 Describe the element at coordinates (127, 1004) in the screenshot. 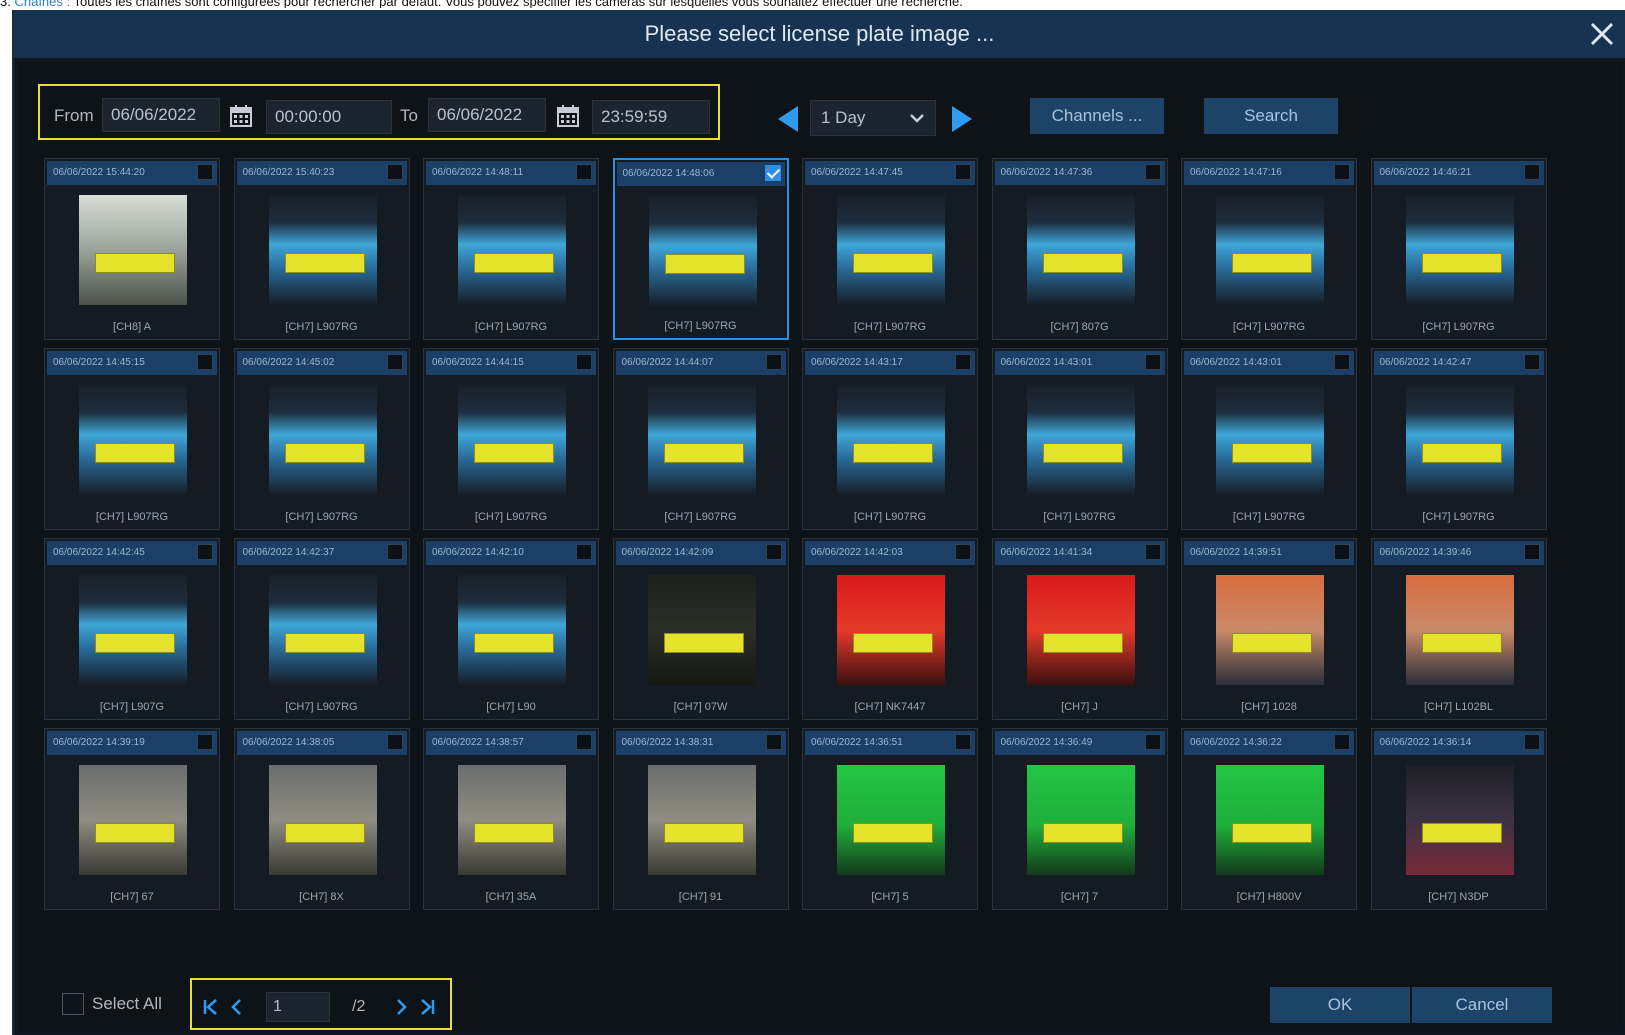

I see `select-all-label: Select All` at that location.